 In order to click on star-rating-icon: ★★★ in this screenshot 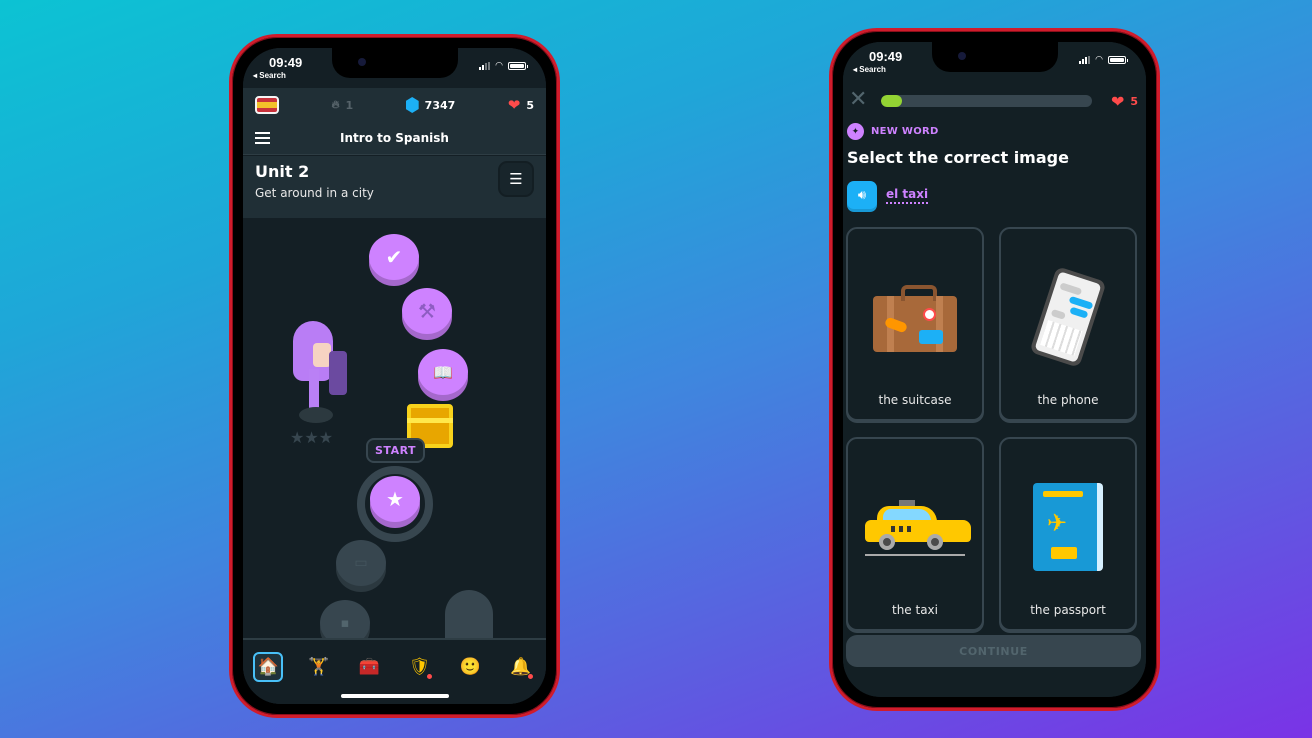, I will do `click(312, 437)`.